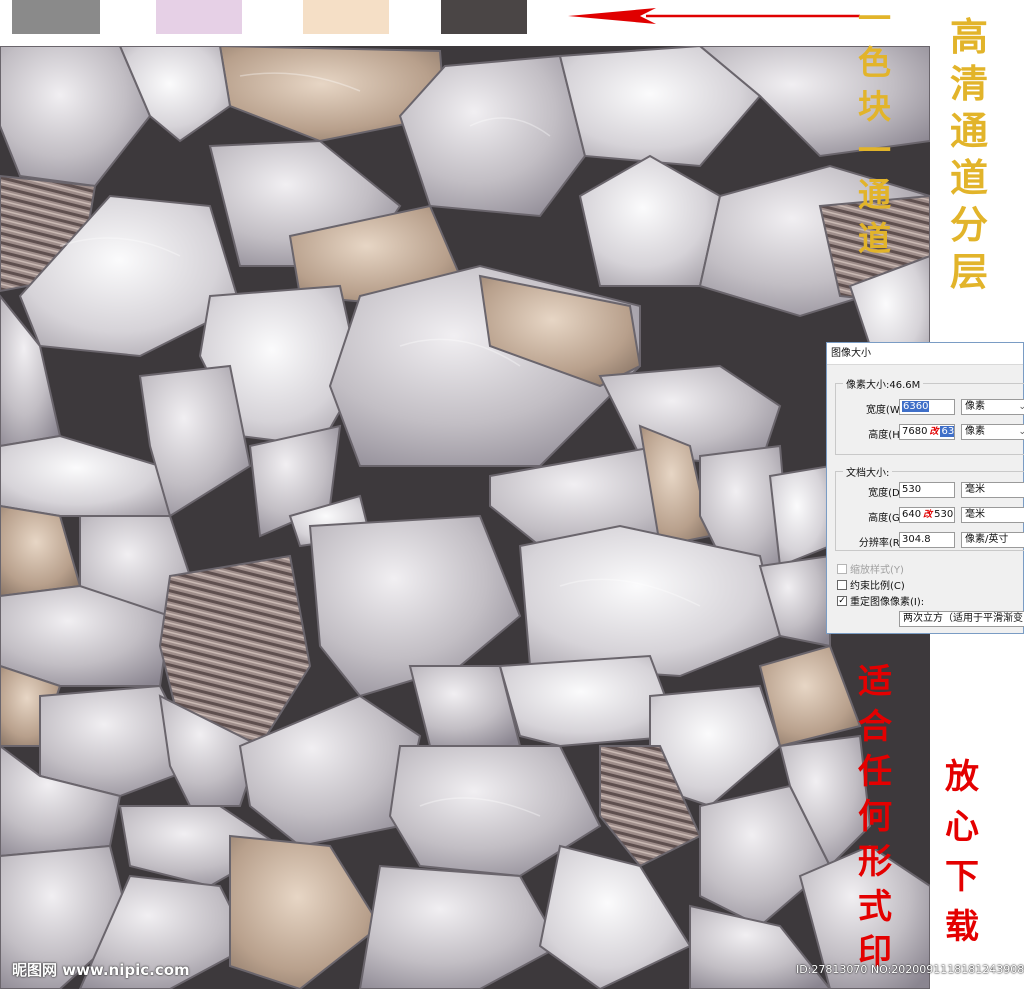 The height and width of the screenshot is (989, 1024). I want to click on doc-width-input: 530, so click(927, 490).